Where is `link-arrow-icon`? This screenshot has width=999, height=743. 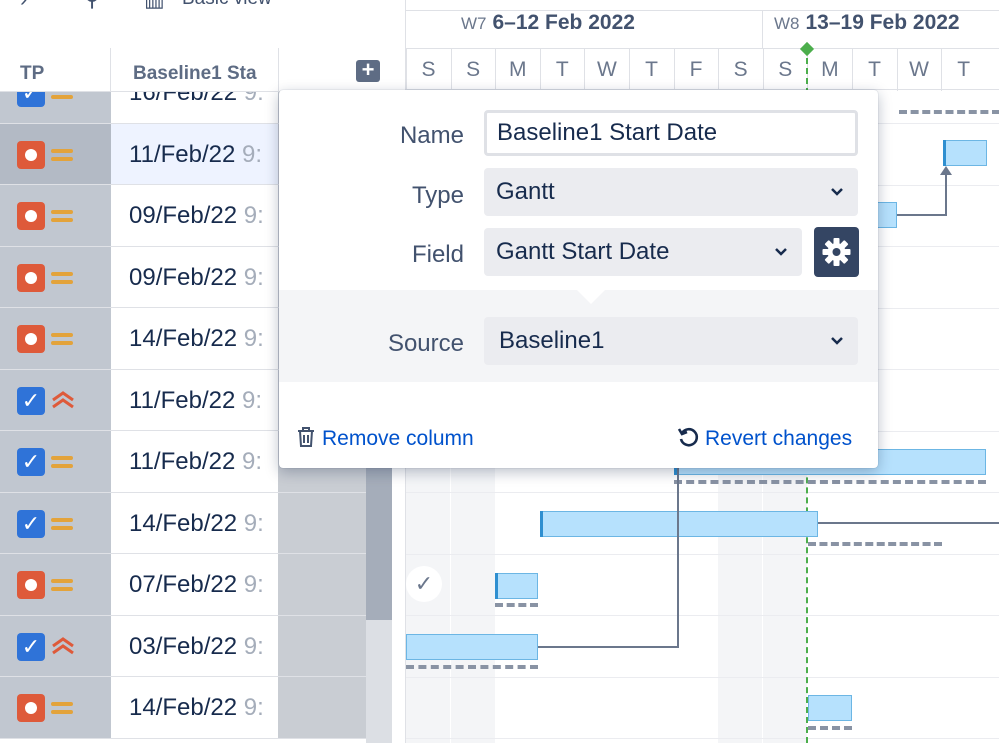
link-arrow-icon is located at coordinates (946, 170).